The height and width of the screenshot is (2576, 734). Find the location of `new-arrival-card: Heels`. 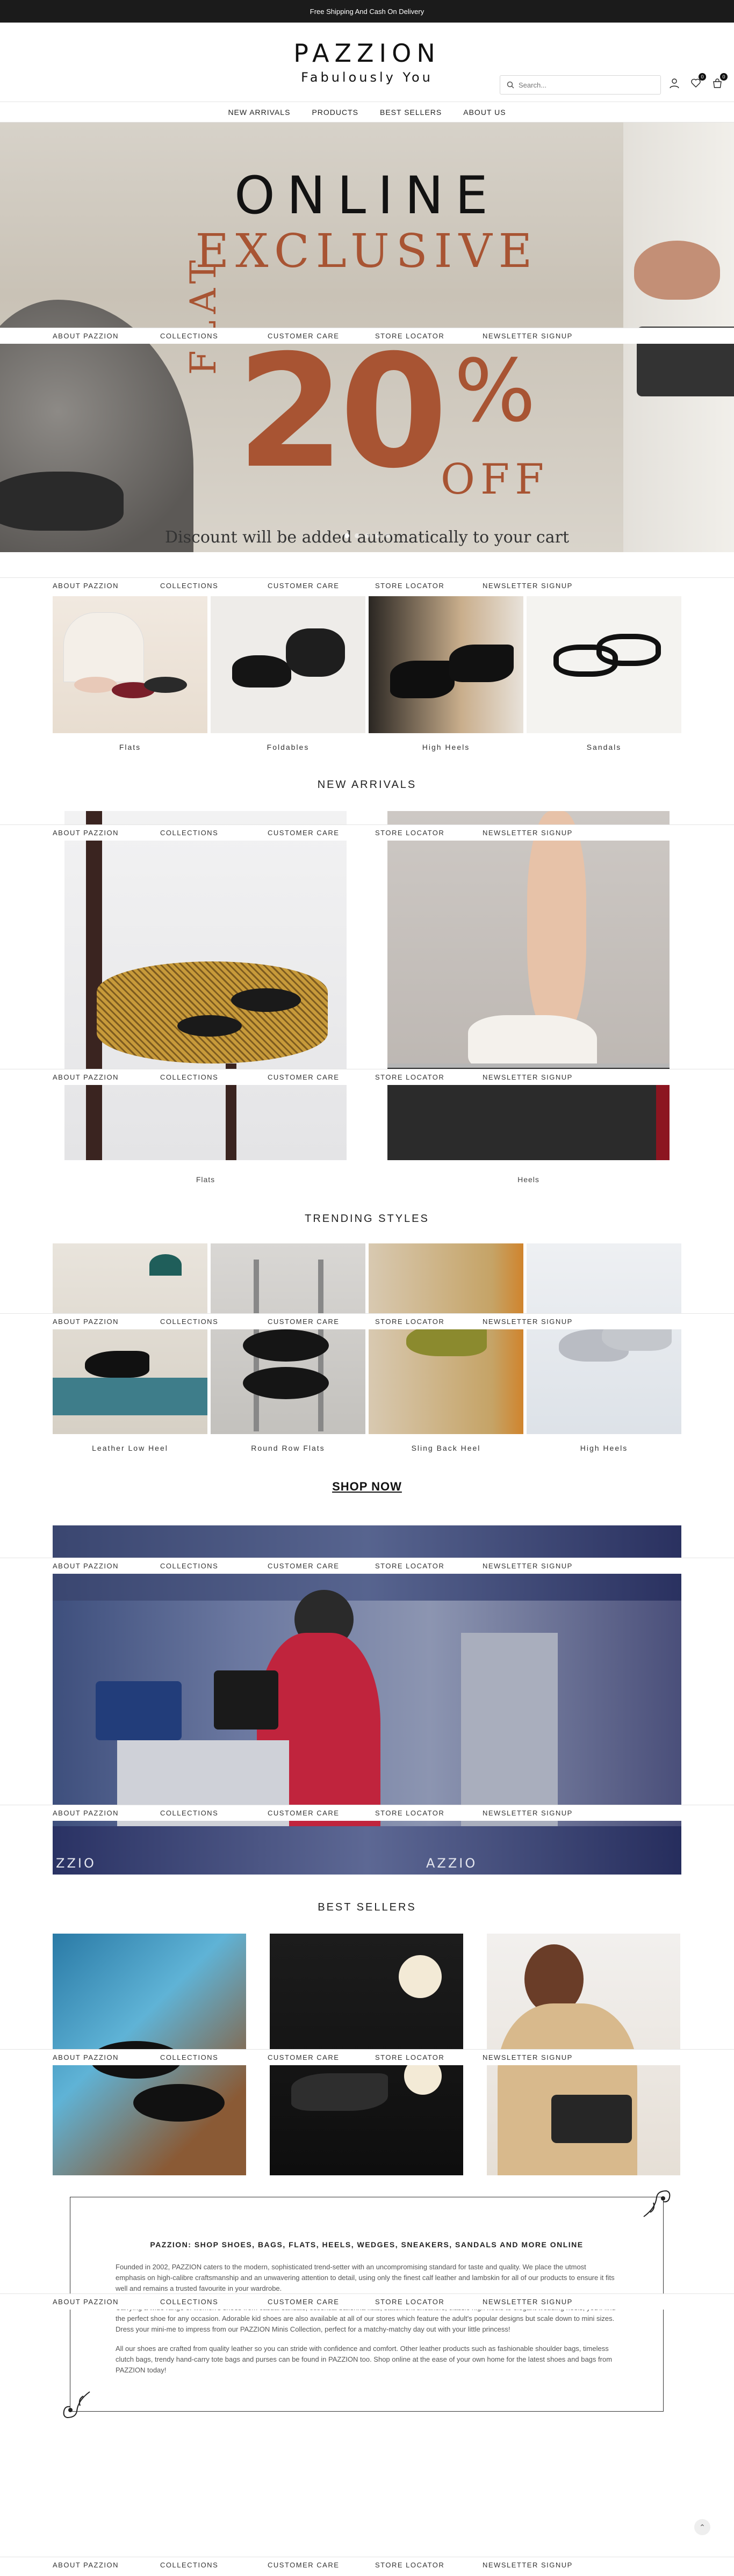

new-arrival-card: Heels is located at coordinates (528, 997).